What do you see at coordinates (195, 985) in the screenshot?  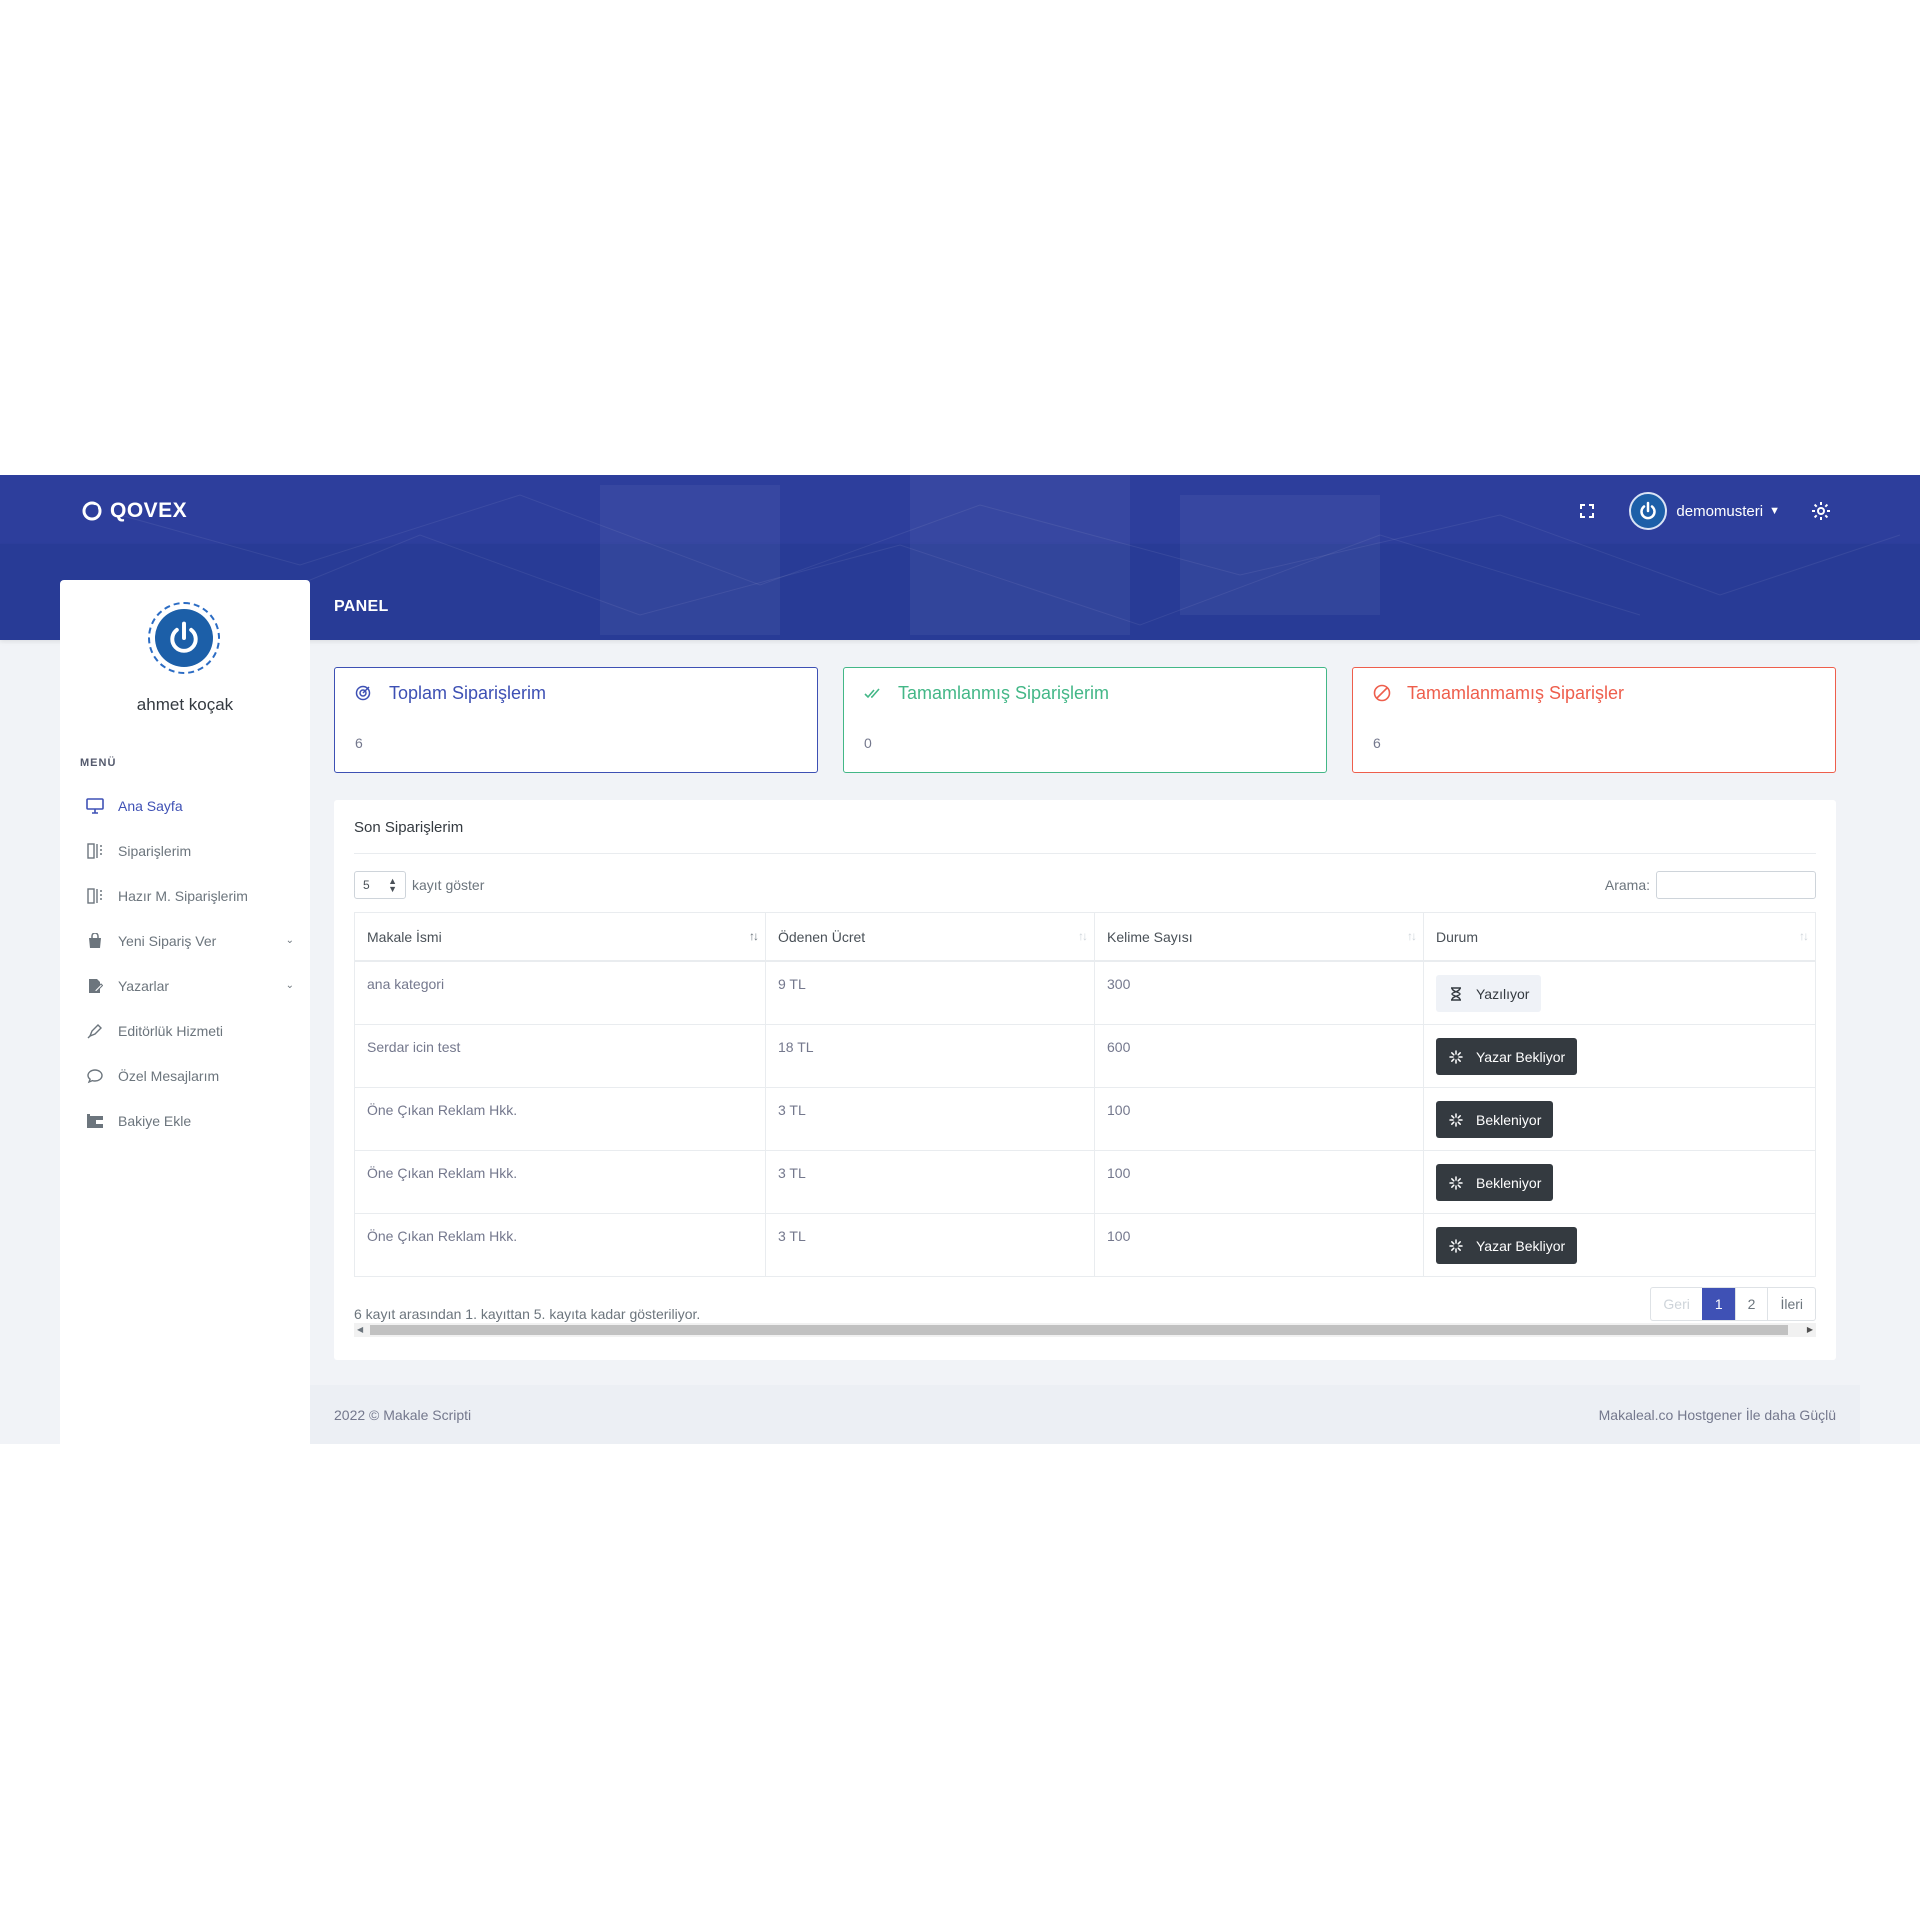 I see `sidebar-item-yazarlar: Yazarlar ⌄` at bounding box center [195, 985].